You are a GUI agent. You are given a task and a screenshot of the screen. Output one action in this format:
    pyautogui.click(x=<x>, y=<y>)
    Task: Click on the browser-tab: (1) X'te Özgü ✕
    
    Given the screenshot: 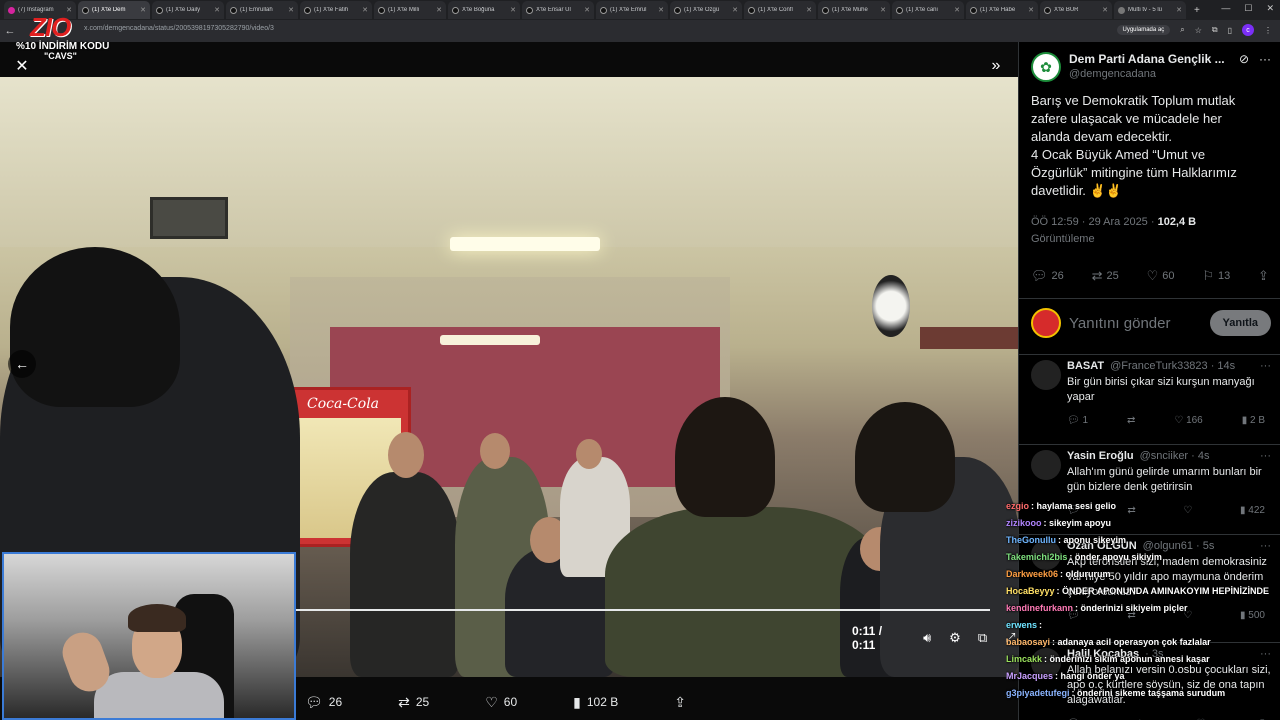 What is the action you would take?
    pyautogui.click(x=706, y=10)
    